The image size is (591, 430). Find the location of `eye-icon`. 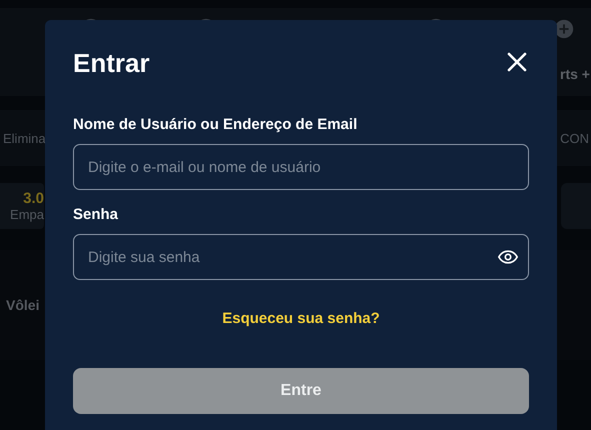

eye-icon is located at coordinates (508, 257).